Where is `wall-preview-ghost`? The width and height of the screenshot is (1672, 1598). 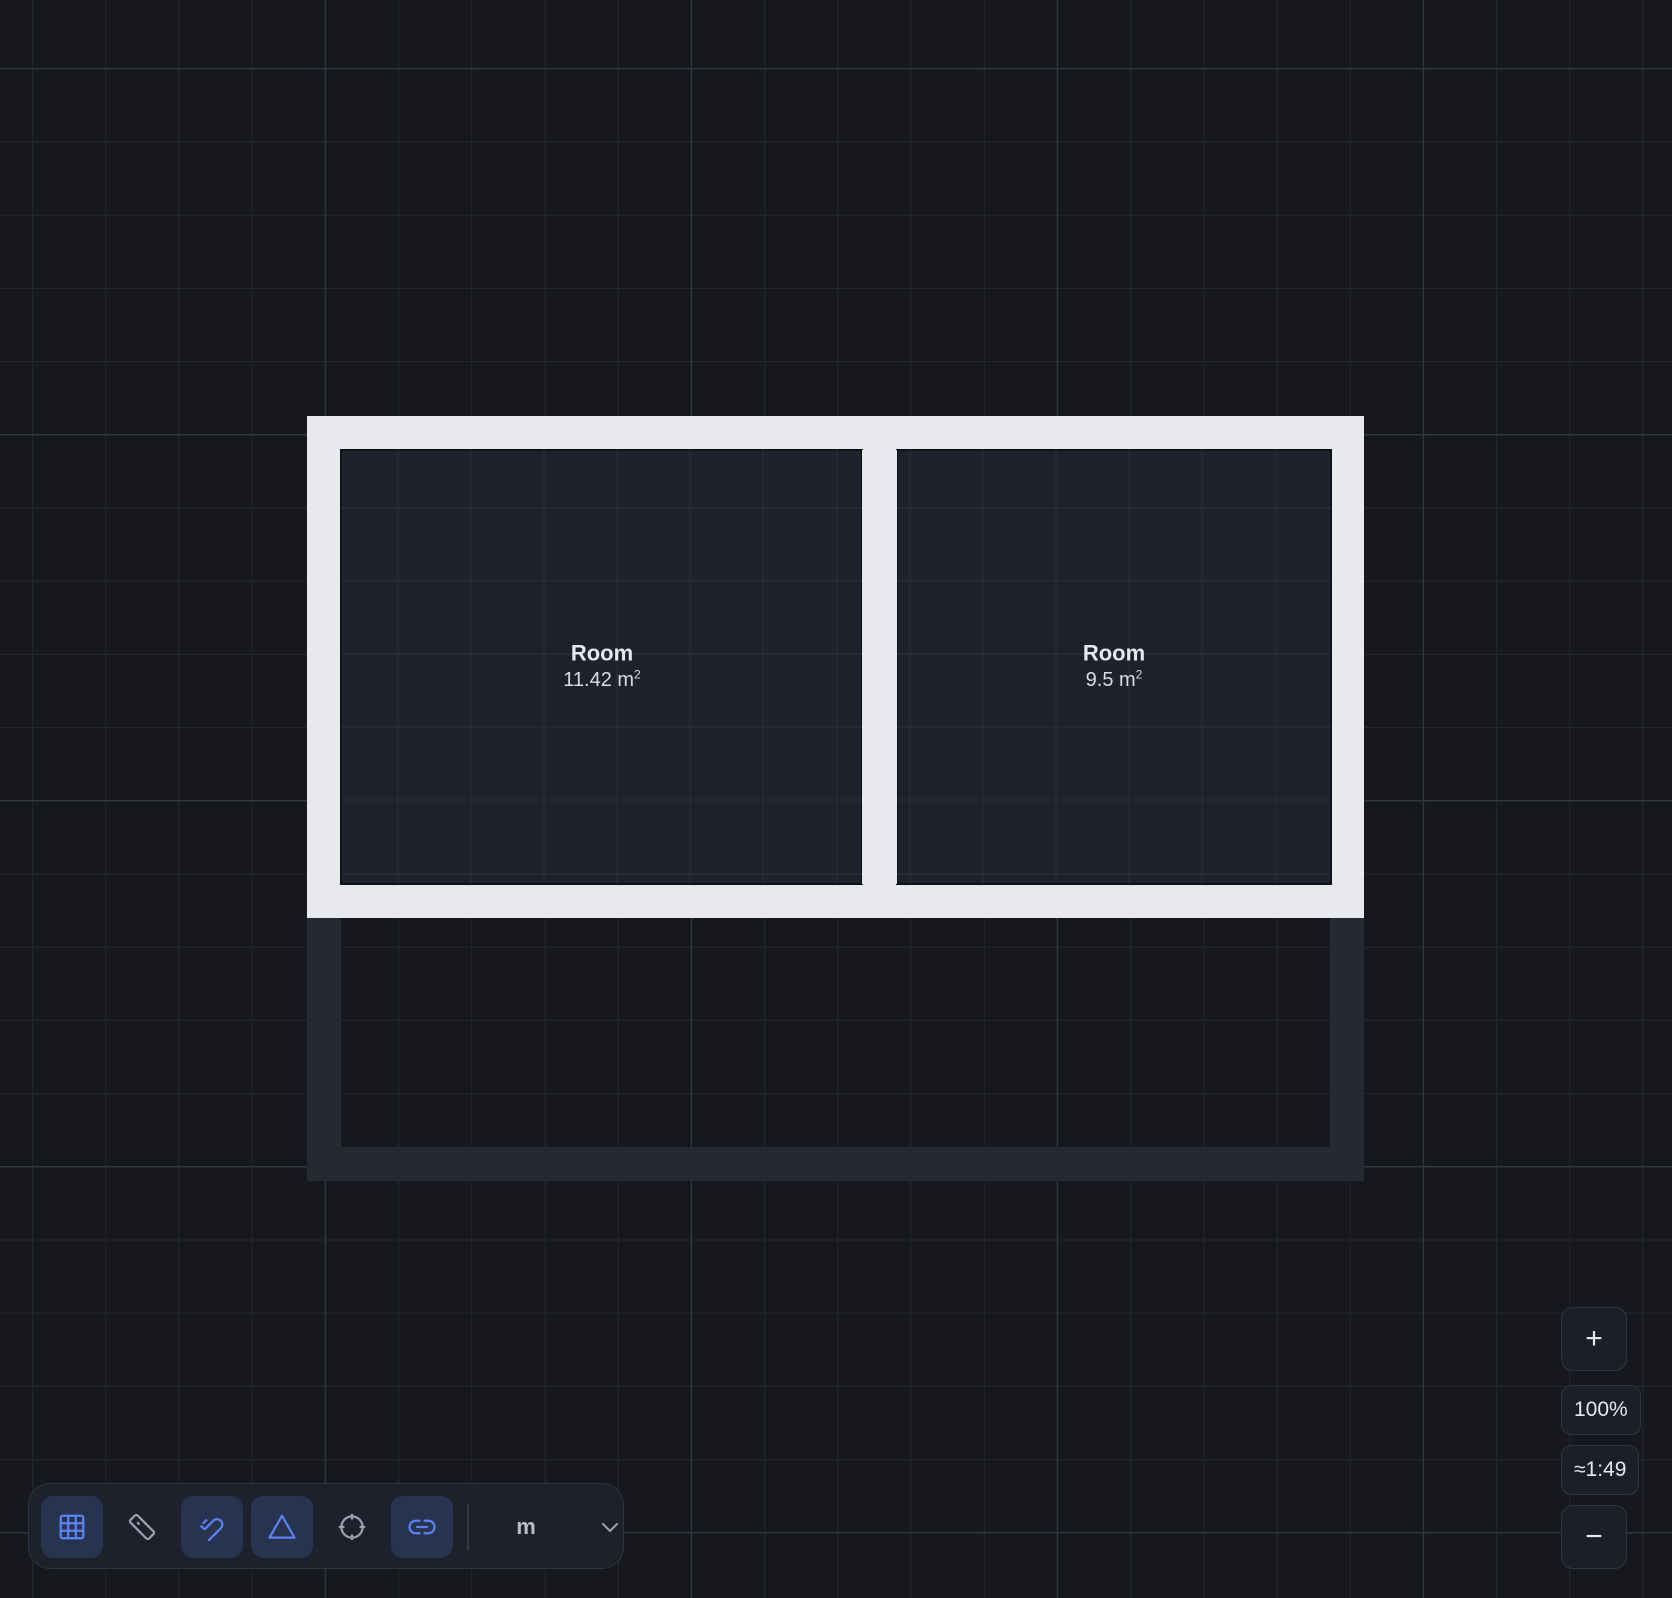
wall-preview-ghost is located at coordinates (835, 1049).